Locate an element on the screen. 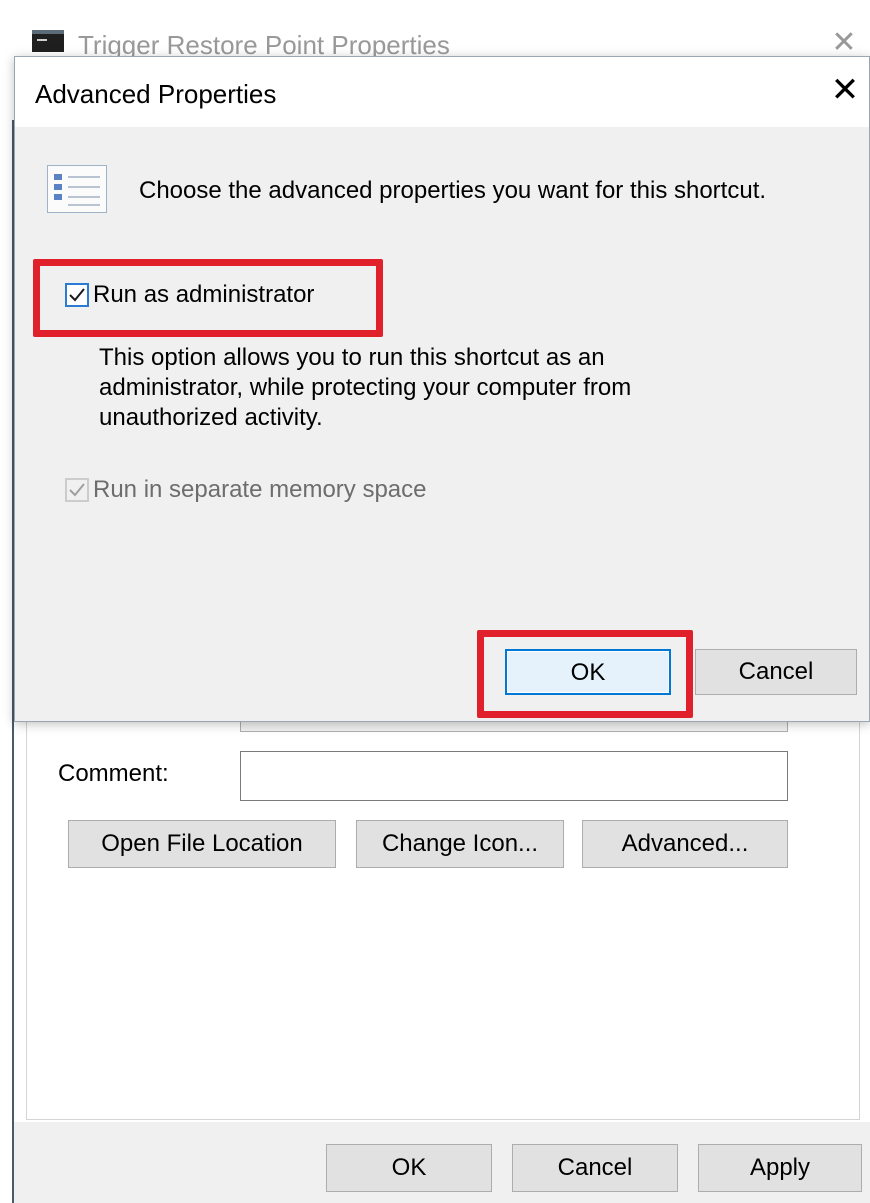 The width and height of the screenshot is (870, 1203). parent-footer: OK Cancel Apply is located at coordinates (442, 1162).